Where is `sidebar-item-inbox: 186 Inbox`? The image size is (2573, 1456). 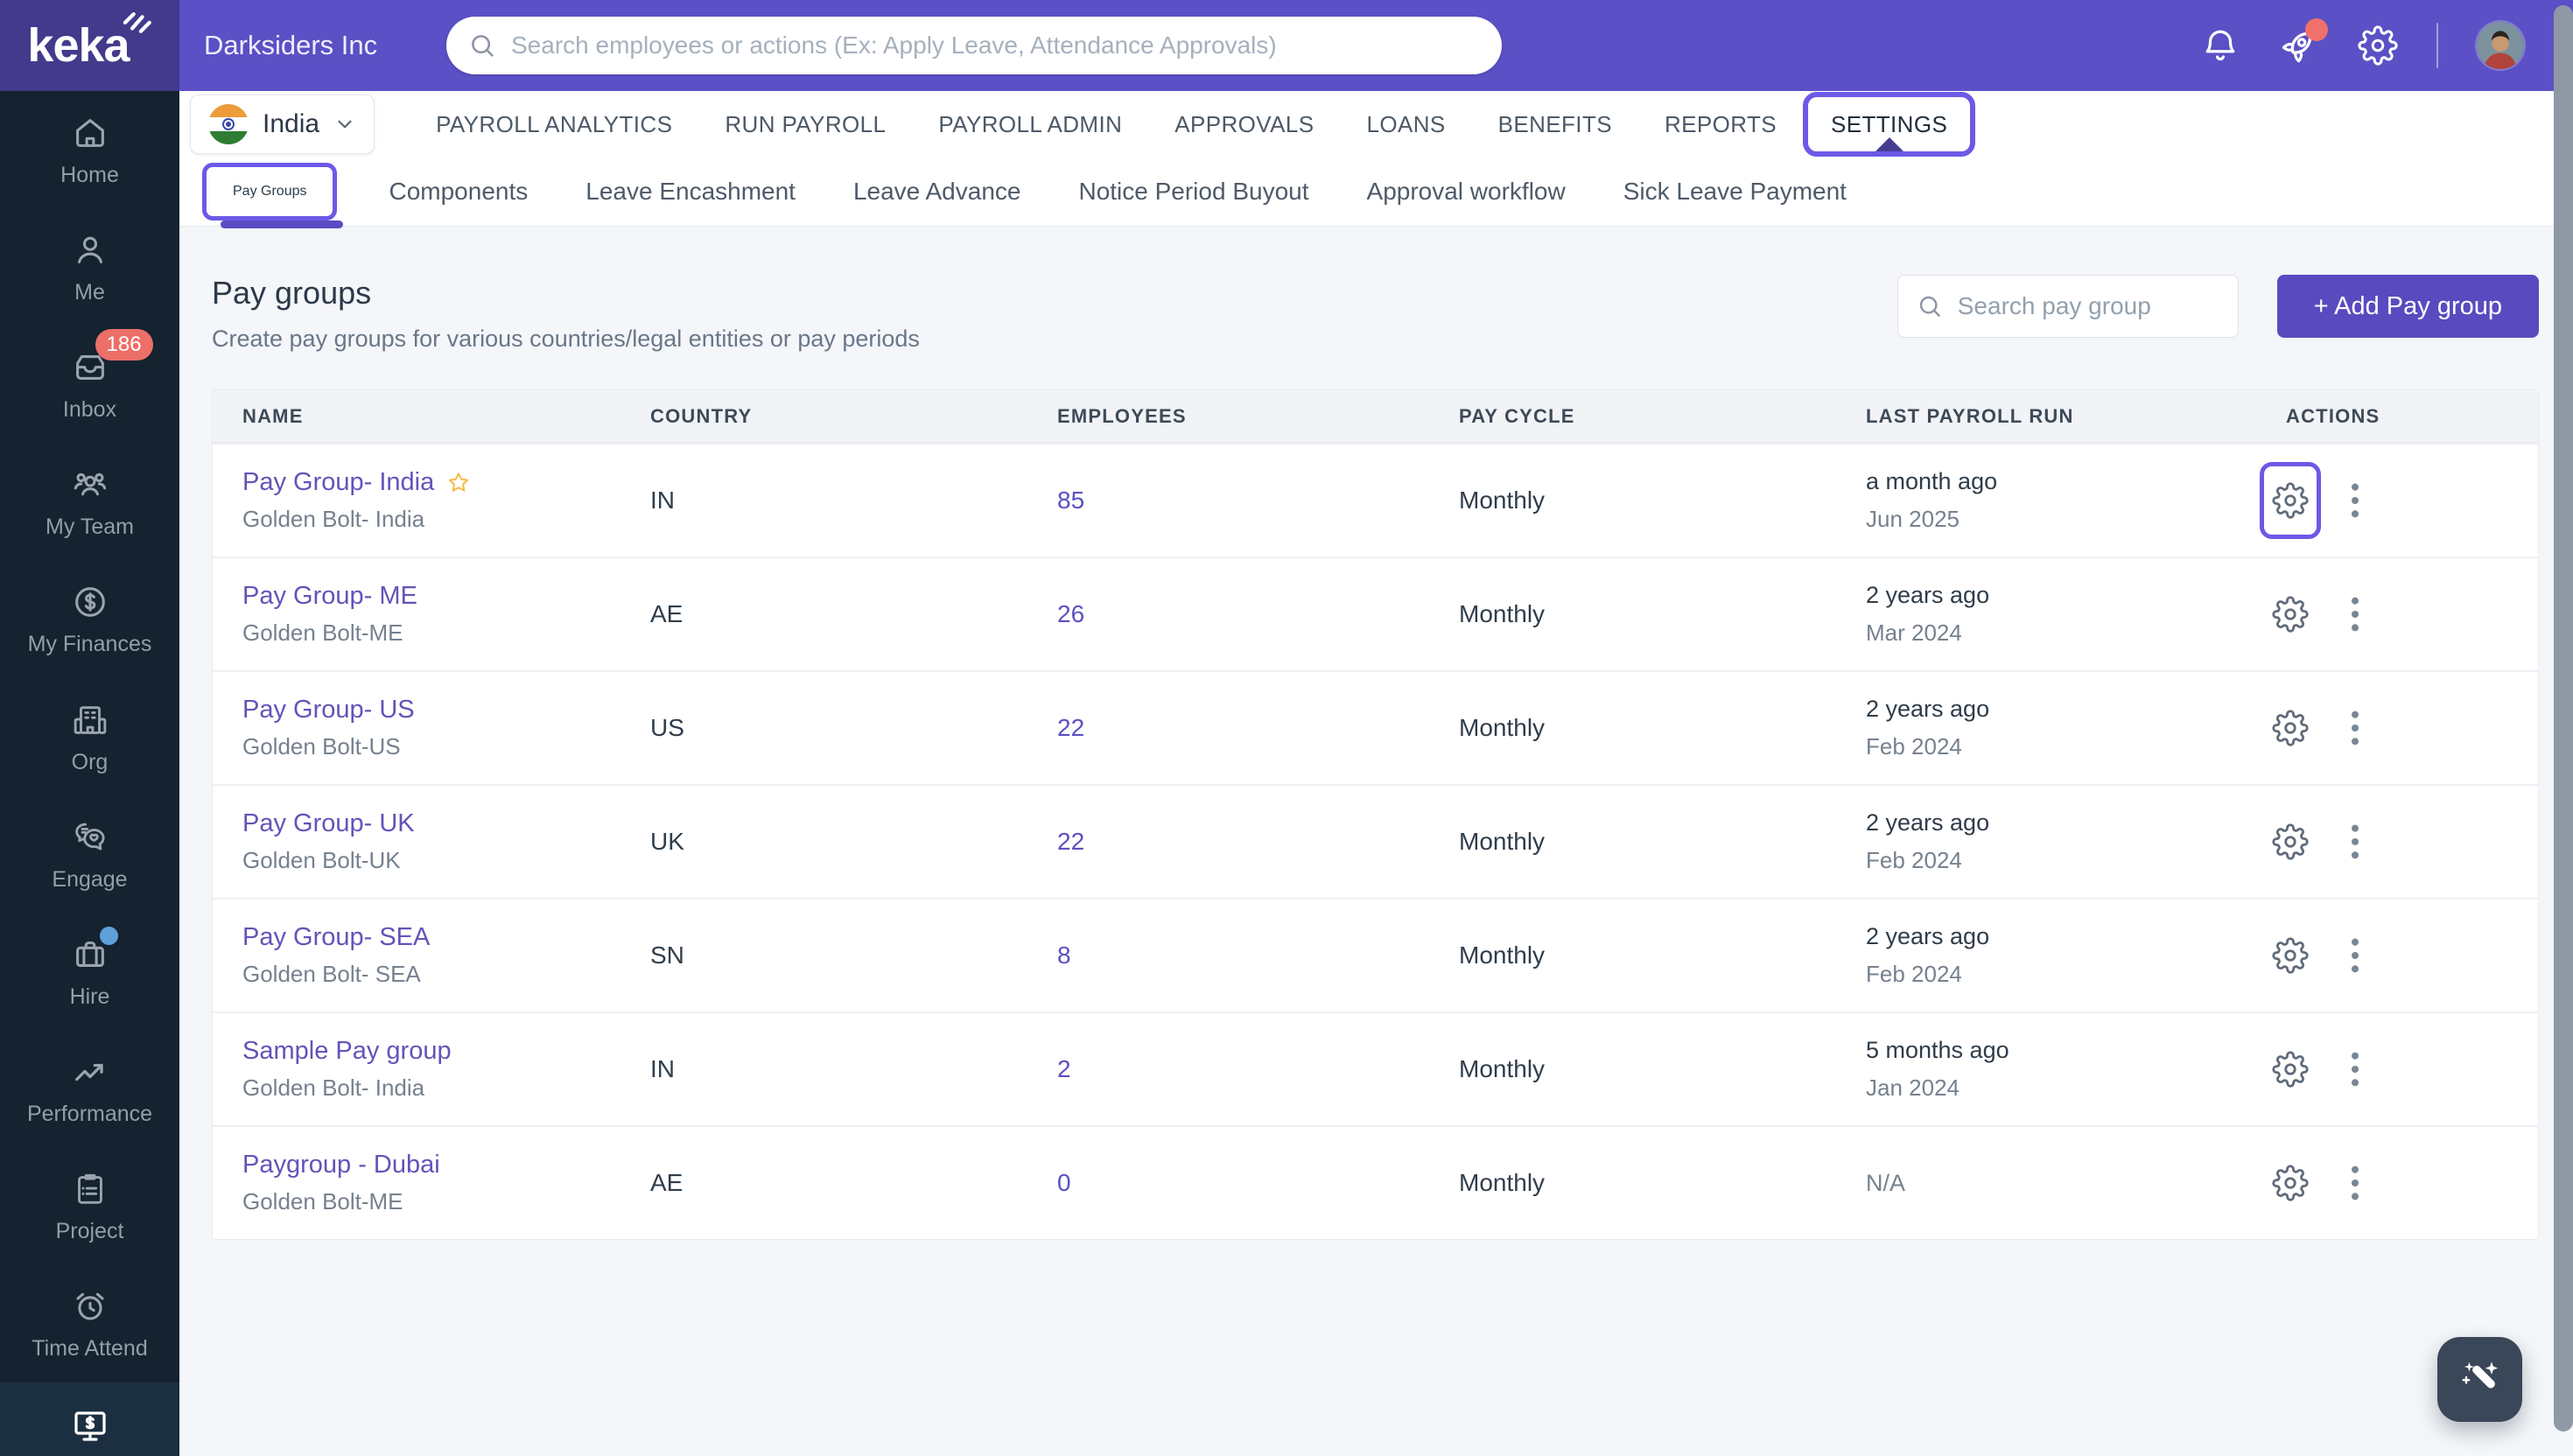 sidebar-item-inbox: 186 Inbox is located at coordinates (89, 384).